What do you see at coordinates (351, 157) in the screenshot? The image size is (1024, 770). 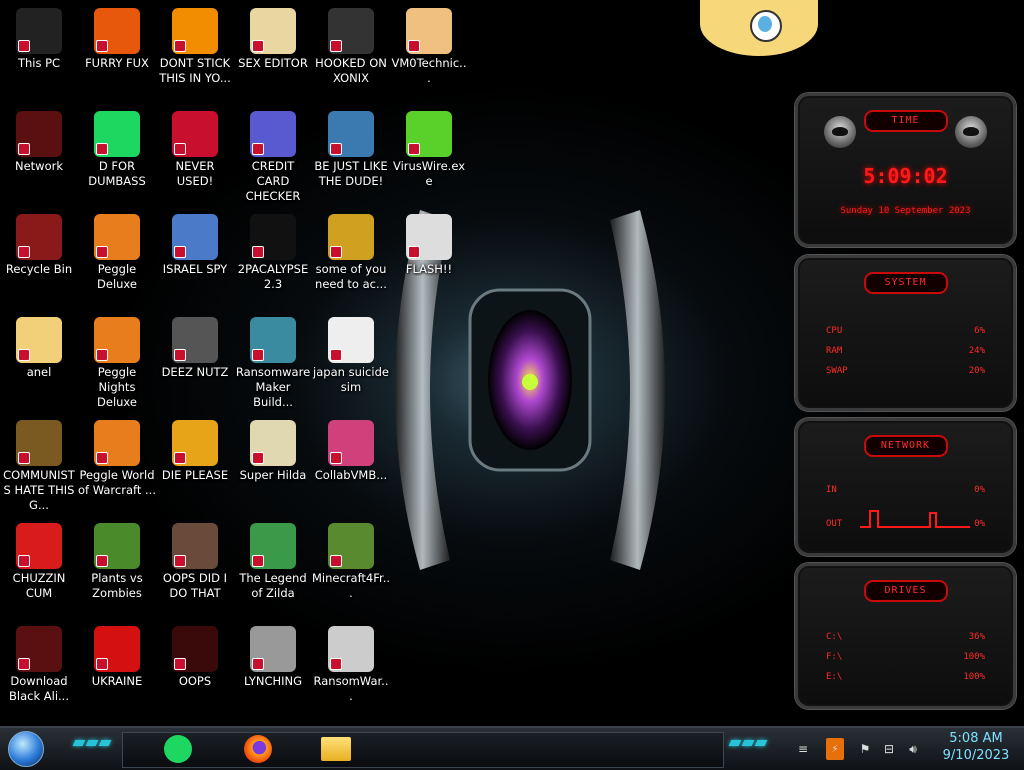 I see `desktop-icon: BE JUST LIKE THE DUDE!` at bounding box center [351, 157].